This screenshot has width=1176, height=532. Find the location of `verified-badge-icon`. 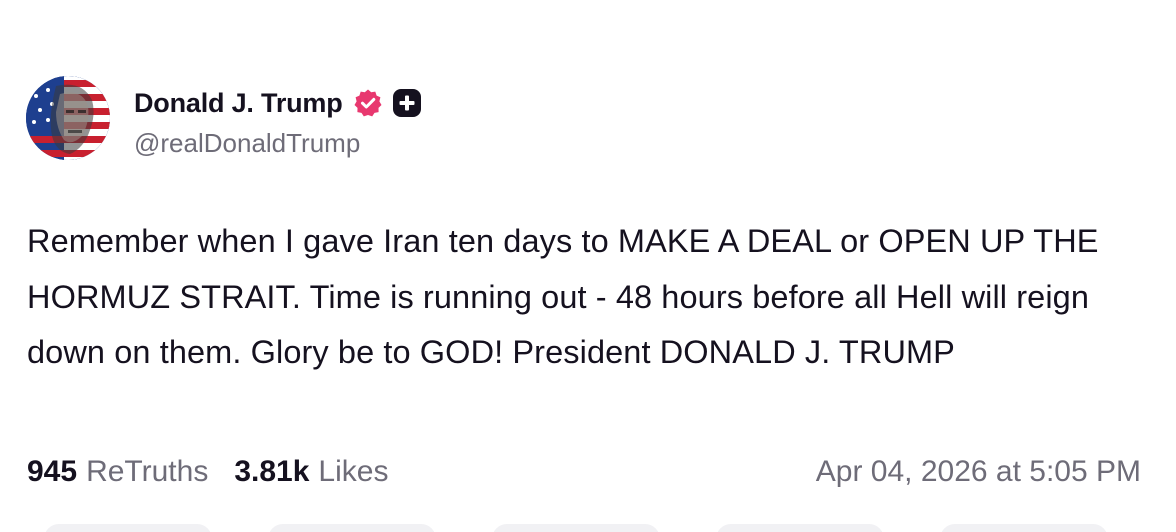

verified-badge-icon is located at coordinates (368, 103).